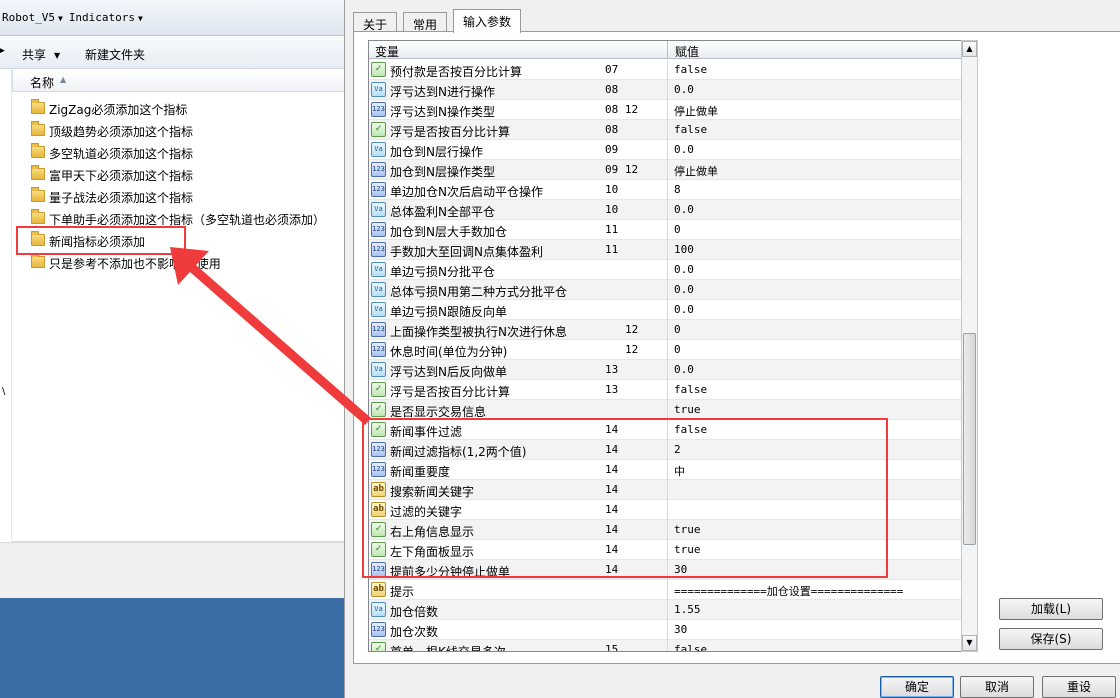 This screenshot has width=1120, height=698. I want to click on annotation-arrow-shape, so click(270, 336).